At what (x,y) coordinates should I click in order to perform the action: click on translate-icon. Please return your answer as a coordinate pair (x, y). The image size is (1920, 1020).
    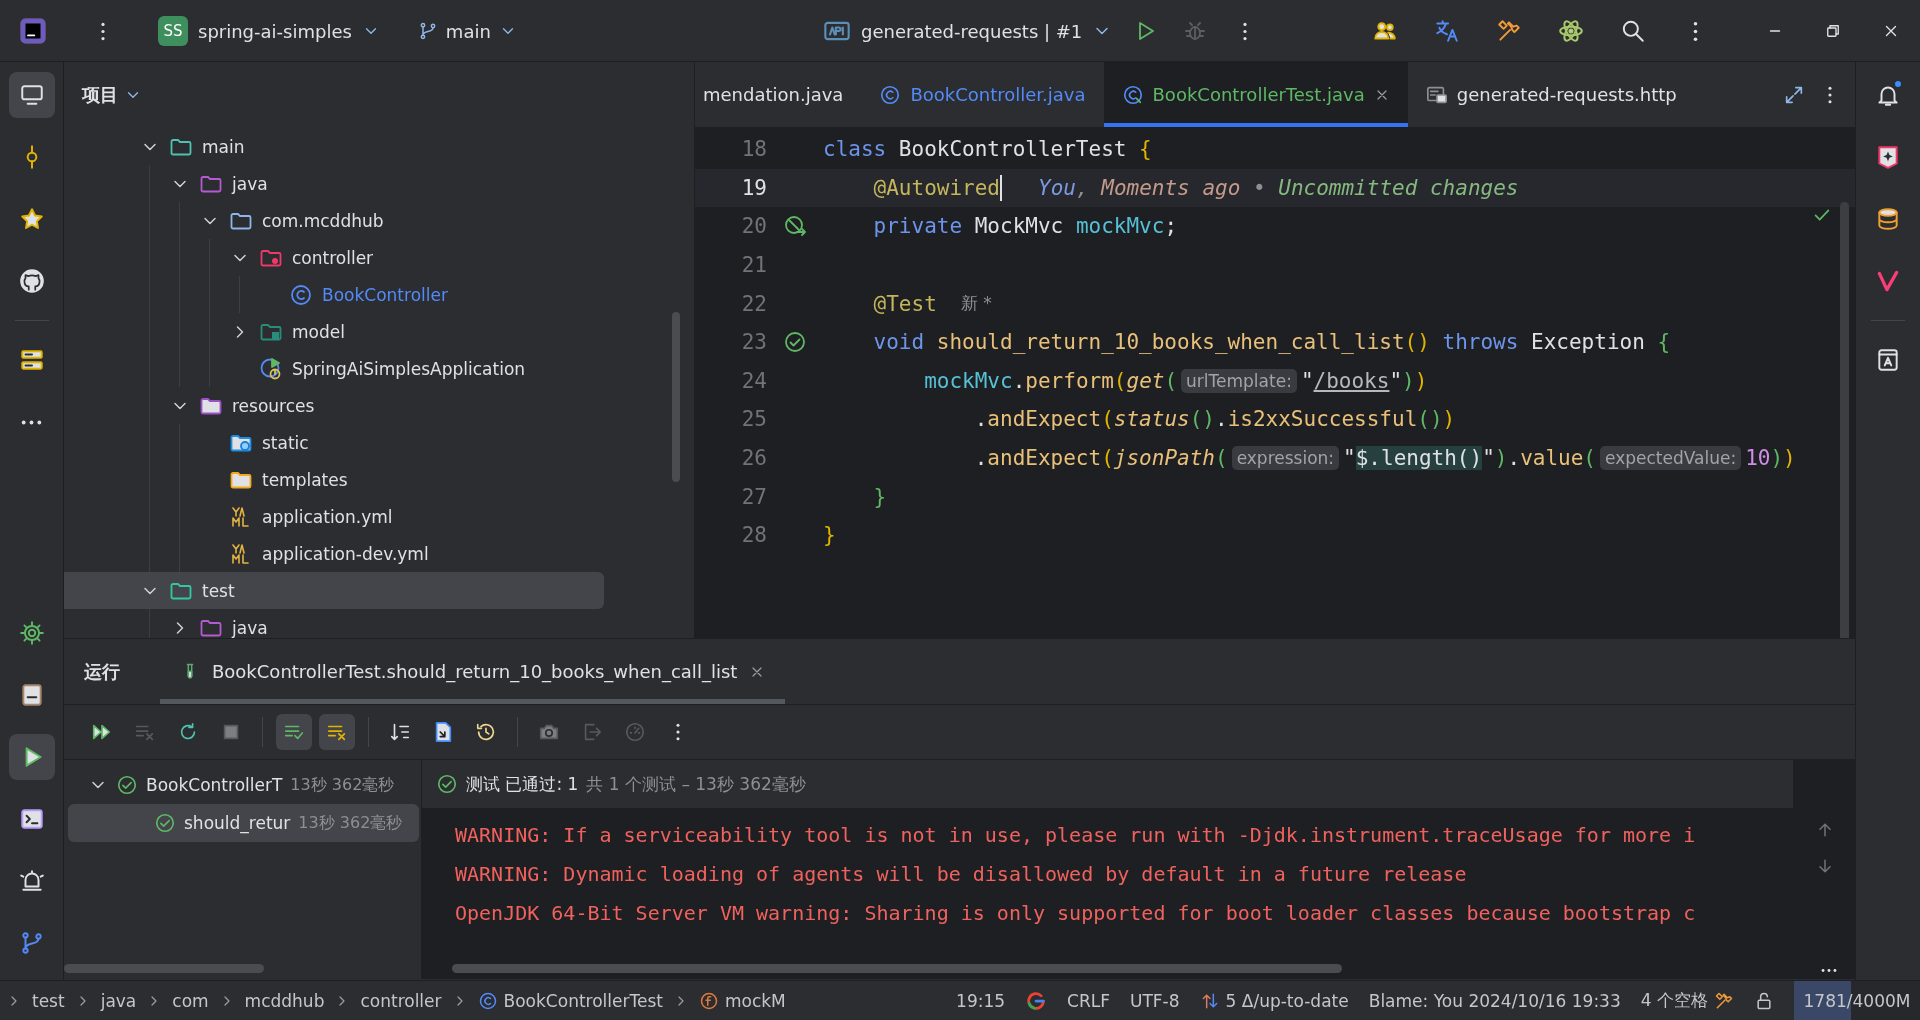
    Looking at the image, I should click on (1447, 31).